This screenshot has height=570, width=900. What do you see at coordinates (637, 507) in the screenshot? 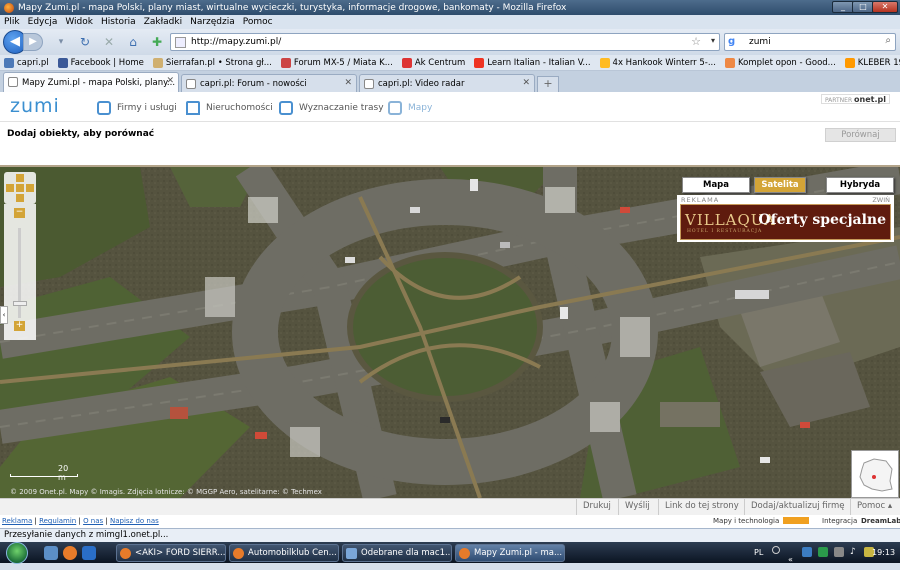
I see `wyslij-button: Wyślij` at bounding box center [637, 507].